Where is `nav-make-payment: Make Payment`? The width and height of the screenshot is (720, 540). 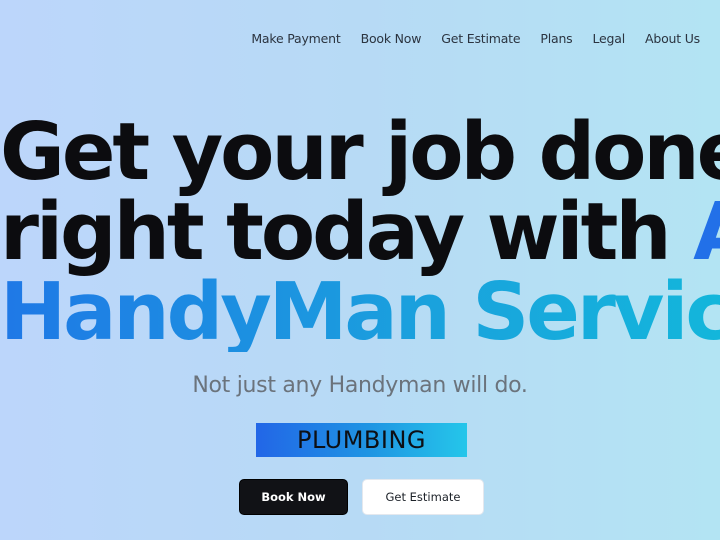
nav-make-payment: Make Payment is located at coordinates (295, 38).